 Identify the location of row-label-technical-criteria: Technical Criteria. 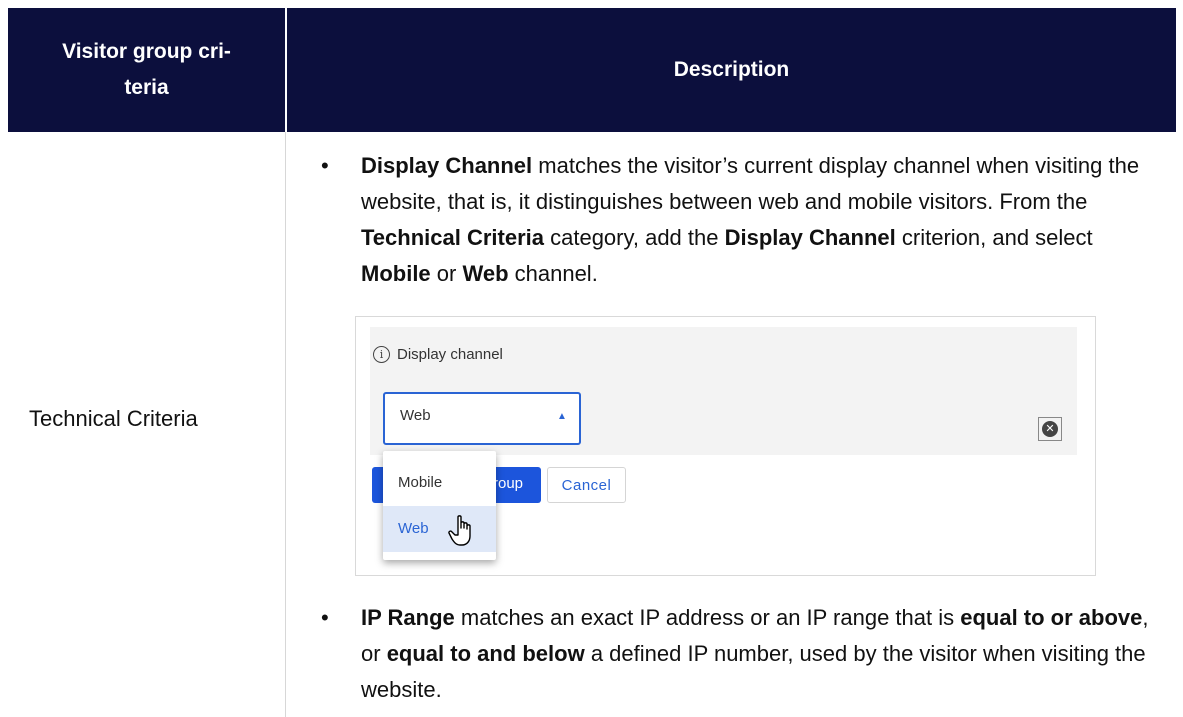
(113, 418).